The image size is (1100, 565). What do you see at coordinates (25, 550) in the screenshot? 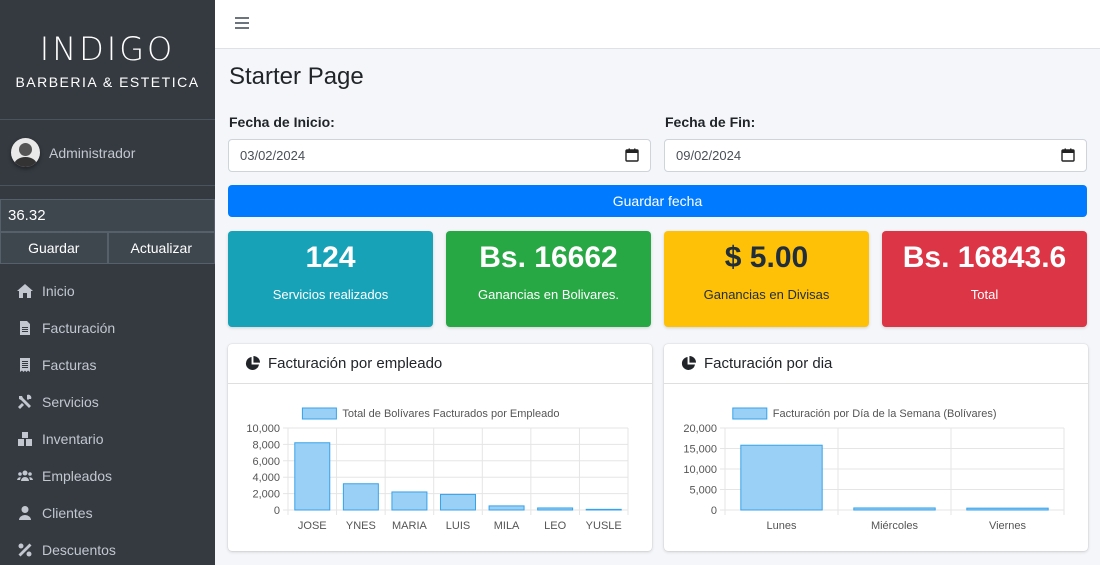
I see `percent-icon` at bounding box center [25, 550].